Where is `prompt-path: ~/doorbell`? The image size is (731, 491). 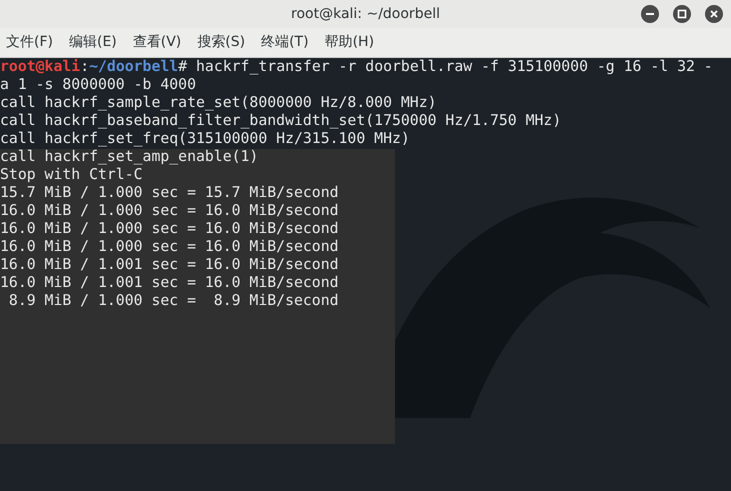 prompt-path: ~/doorbell is located at coordinates (133, 66).